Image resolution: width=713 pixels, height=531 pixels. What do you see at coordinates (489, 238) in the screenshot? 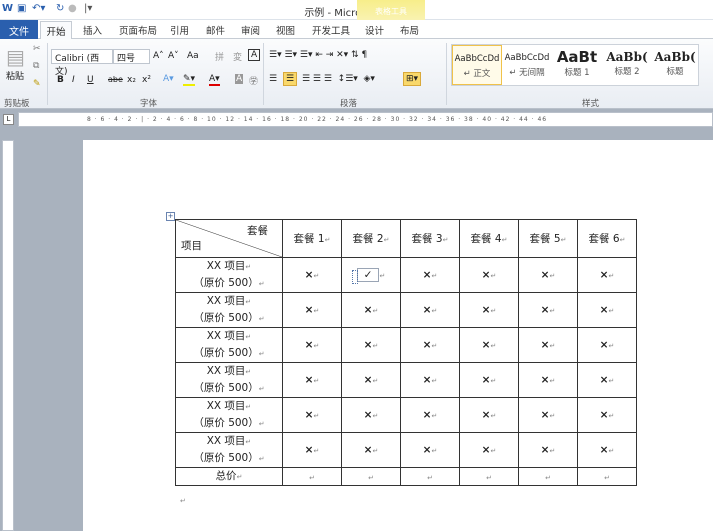
I see `header-cell: 套餐 4↵` at bounding box center [489, 238].